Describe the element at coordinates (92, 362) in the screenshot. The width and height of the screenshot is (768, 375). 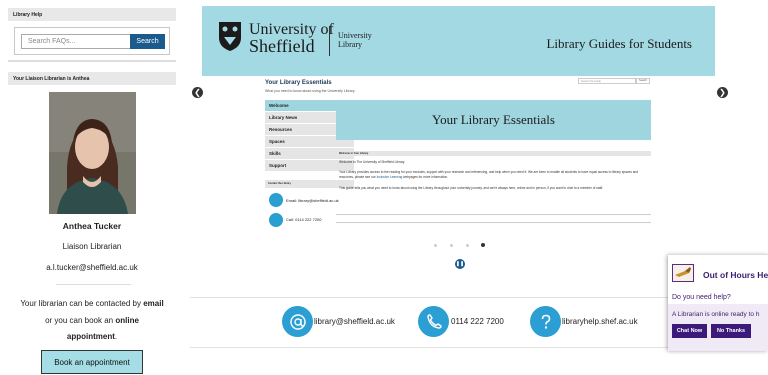
I see `book-appointment-button: Book an appointment` at that location.